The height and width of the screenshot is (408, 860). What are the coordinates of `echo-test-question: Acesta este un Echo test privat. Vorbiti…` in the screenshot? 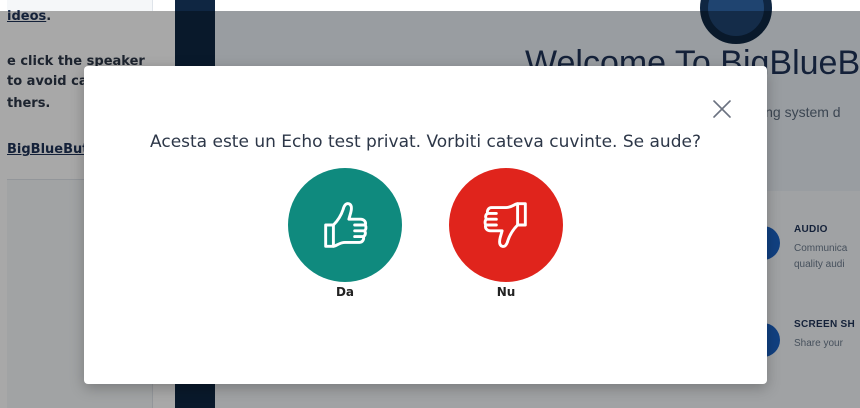 It's located at (425, 142).